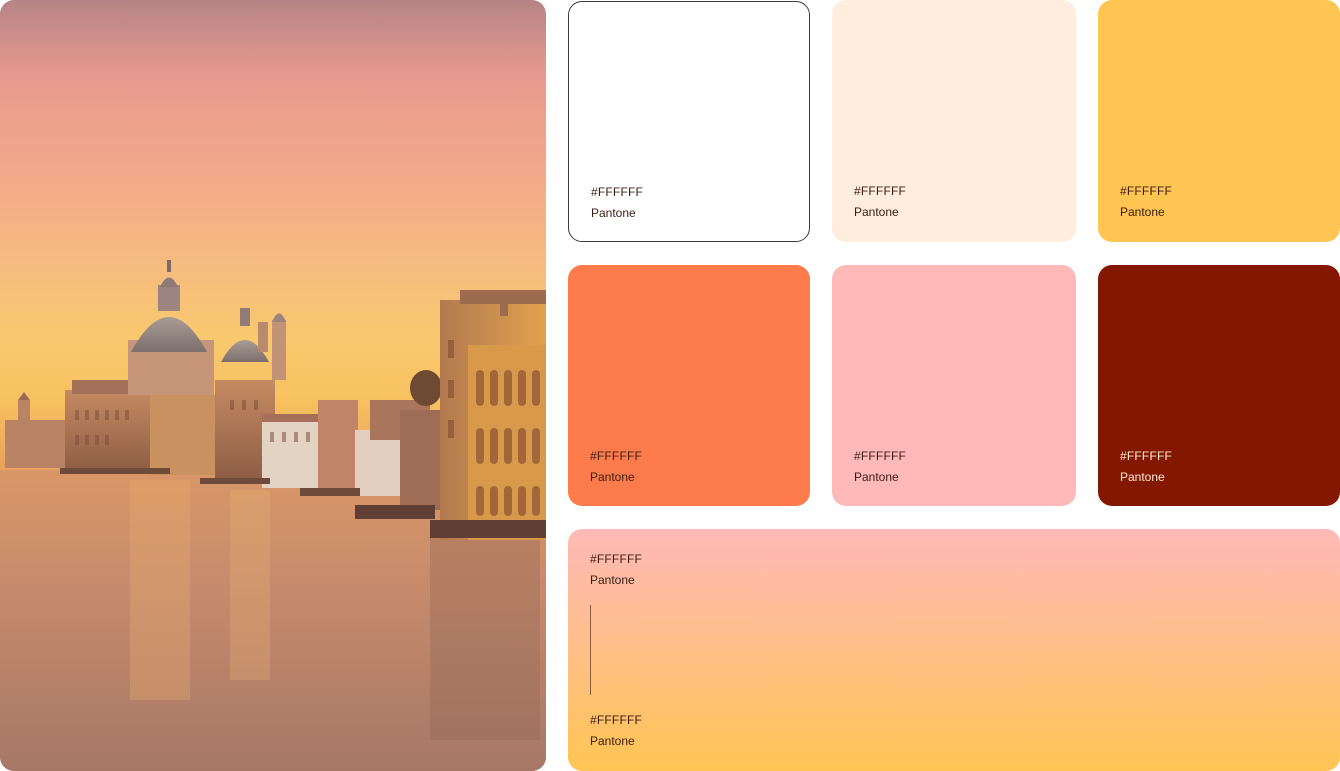  What do you see at coordinates (616, 720) in the screenshot?
I see `gradient-end-hex-label: #FFFFFF` at bounding box center [616, 720].